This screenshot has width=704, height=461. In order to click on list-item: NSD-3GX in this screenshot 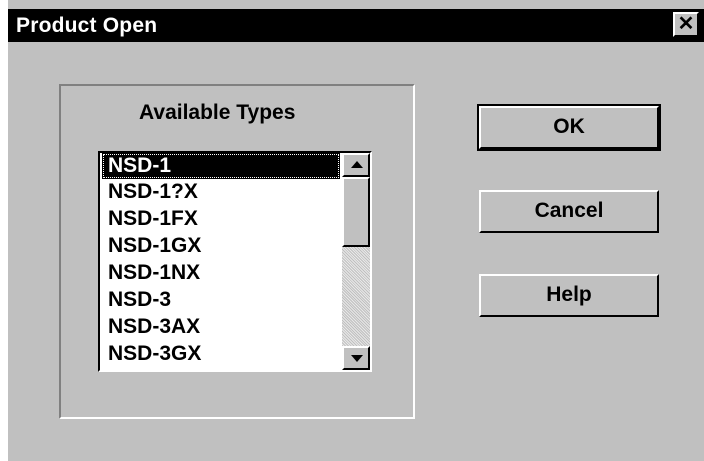, I will do `click(221, 354)`.